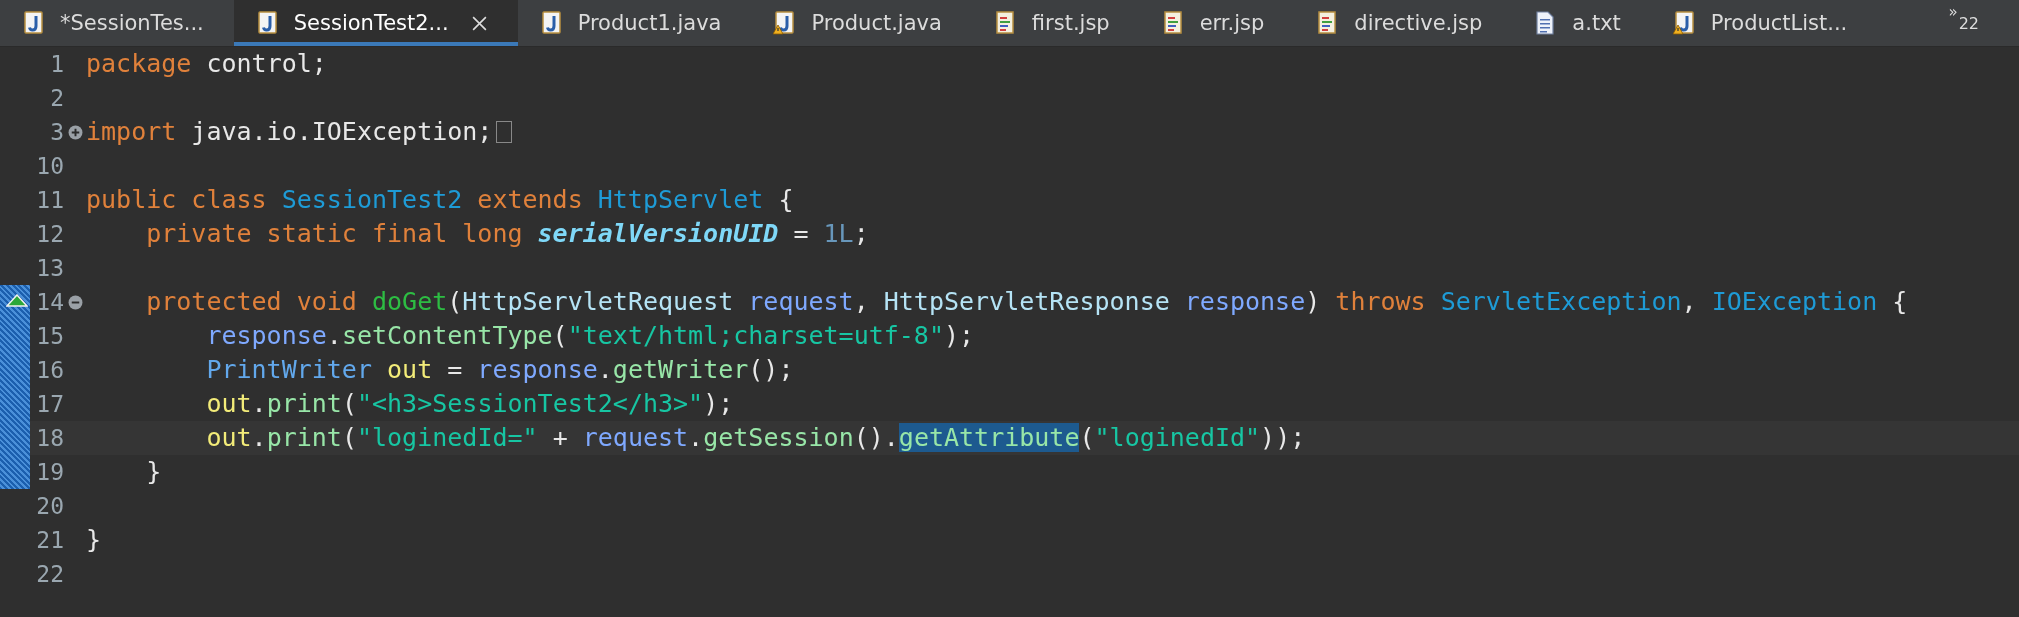 Image resolution: width=2019 pixels, height=617 pixels. What do you see at coordinates (49, 472) in the screenshot?
I see `line-number: 19` at bounding box center [49, 472].